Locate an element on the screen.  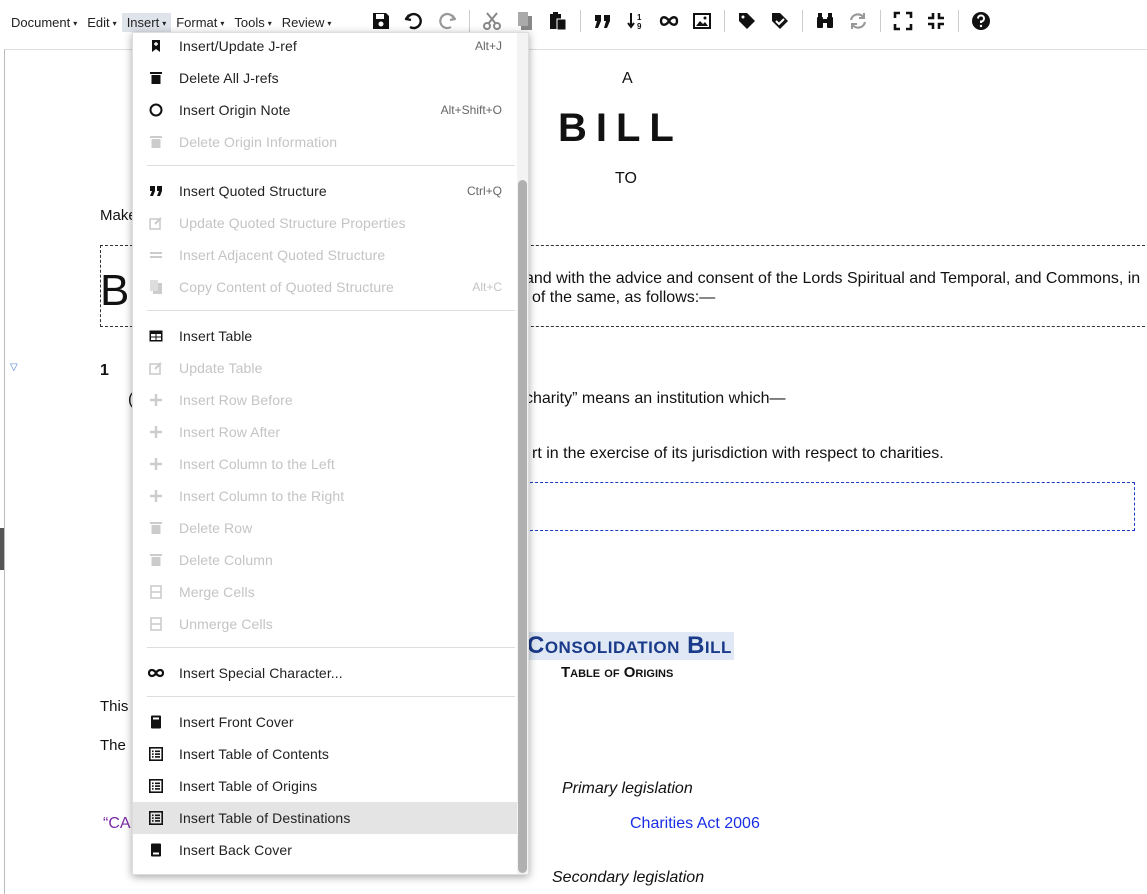
menu-item-label: Merge Cells is located at coordinates (217, 592).